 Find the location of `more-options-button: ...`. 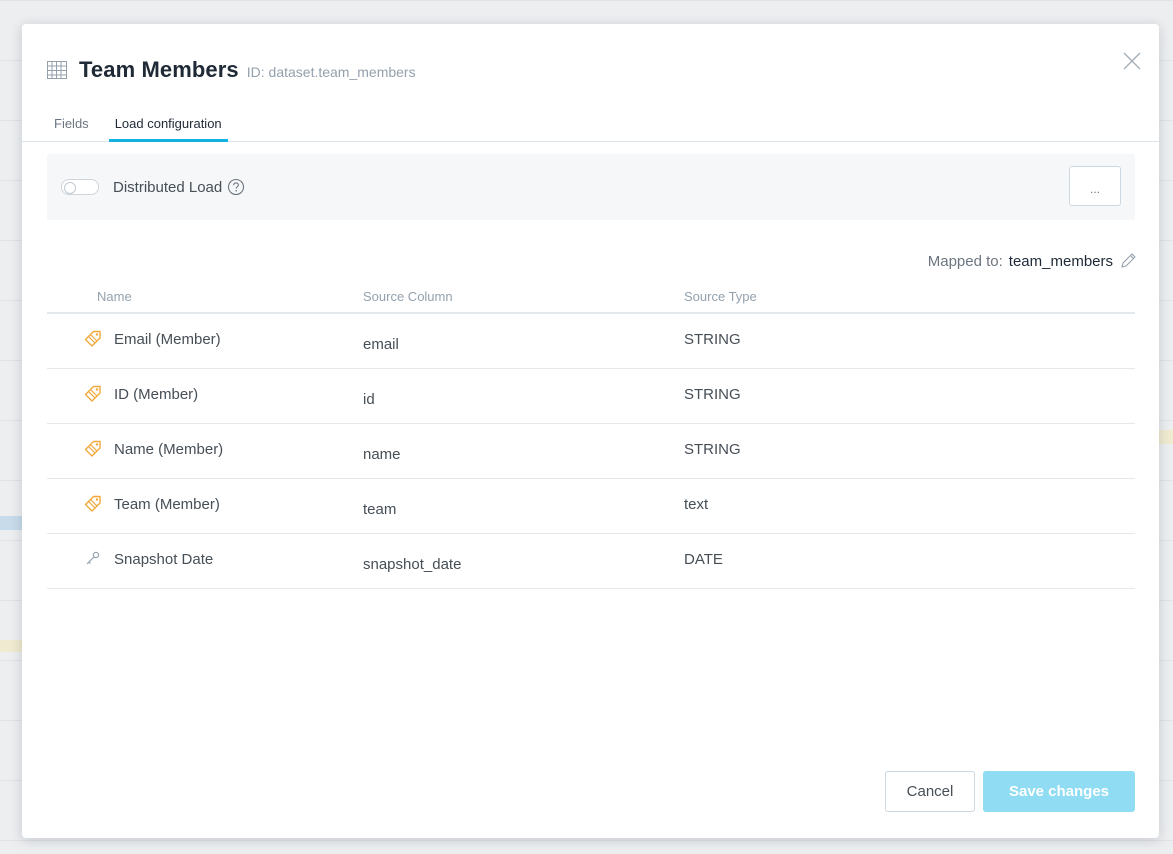

more-options-button: ... is located at coordinates (1095, 186).